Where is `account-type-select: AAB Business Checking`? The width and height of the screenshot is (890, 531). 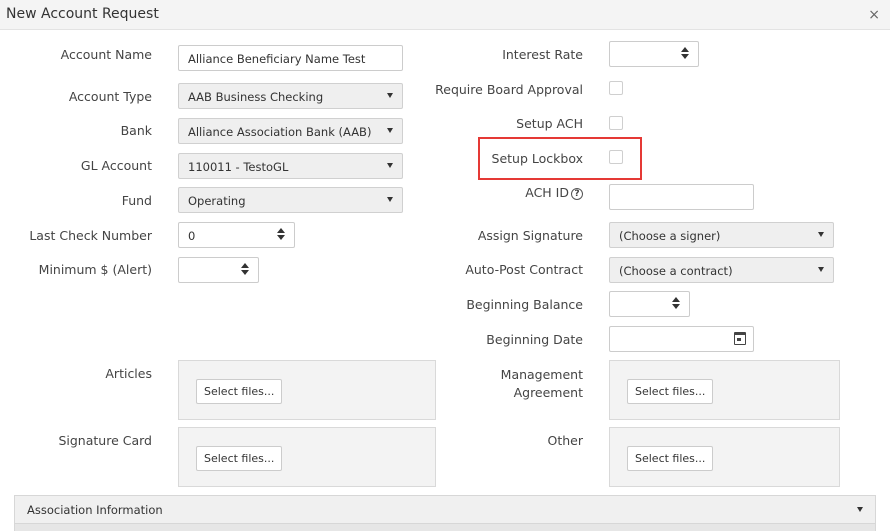
account-type-select: AAB Business Checking is located at coordinates (290, 96).